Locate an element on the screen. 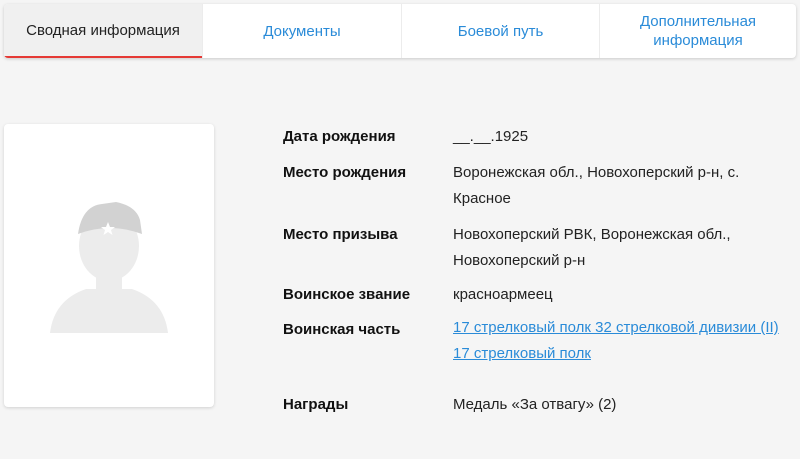 The height and width of the screenshot is (459, 800). birth-date-label: Дата рождения is located at coordinates (339, 136).